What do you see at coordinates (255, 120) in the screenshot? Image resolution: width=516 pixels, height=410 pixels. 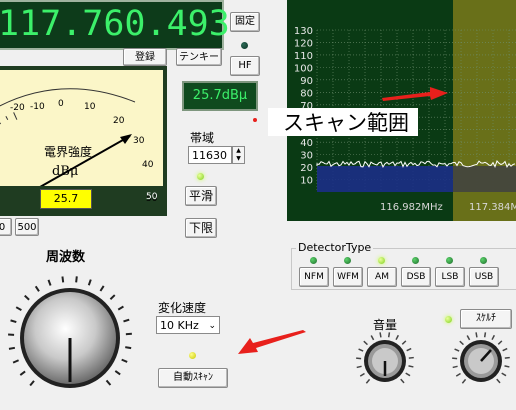 I see `callout-marker` at bounding box center [255, 120].